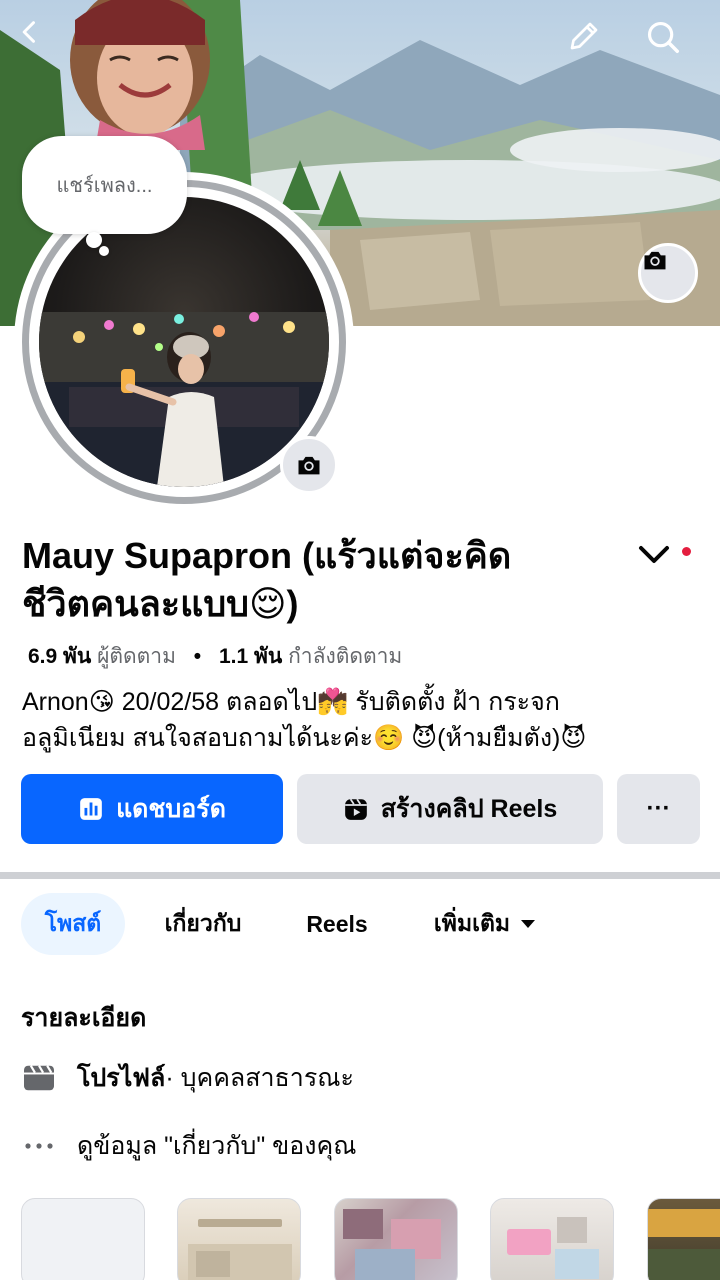 The height and width of the screenshot is (1280, 720). Describe the element at coordinates (472, 923) in the screenshot. I see `tab-more-label: เพิ่มเติม` at that location.